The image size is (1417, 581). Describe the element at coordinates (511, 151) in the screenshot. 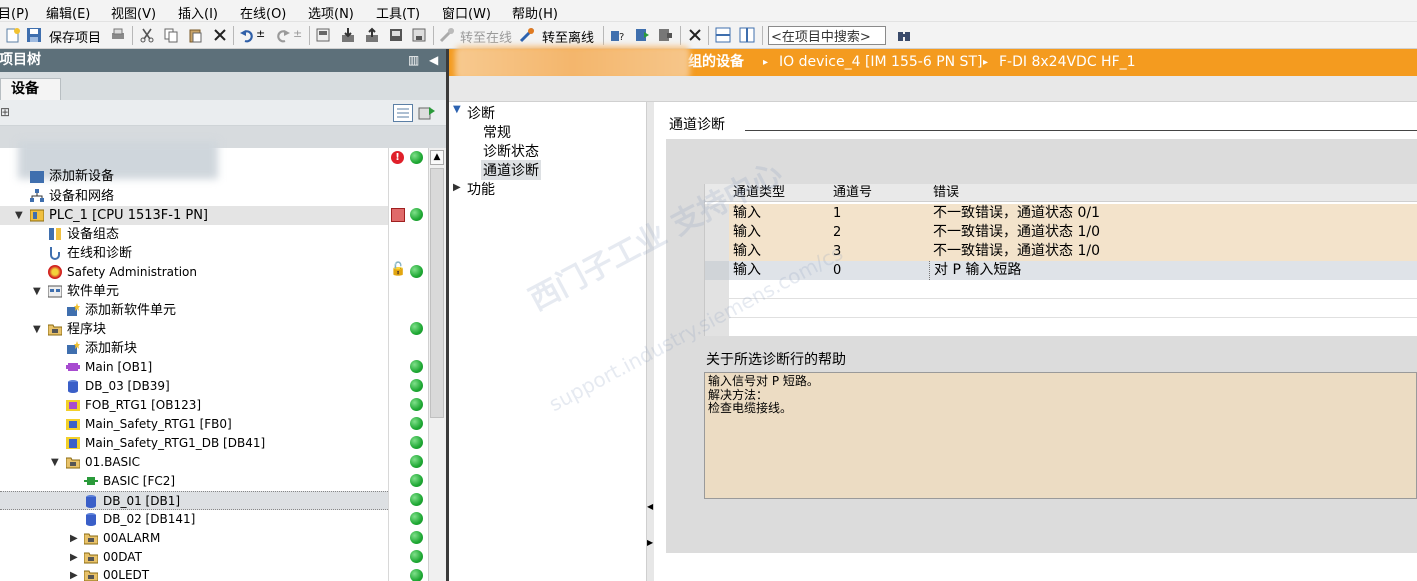

I see `nav-diag-status: 诊断状态` at that location.